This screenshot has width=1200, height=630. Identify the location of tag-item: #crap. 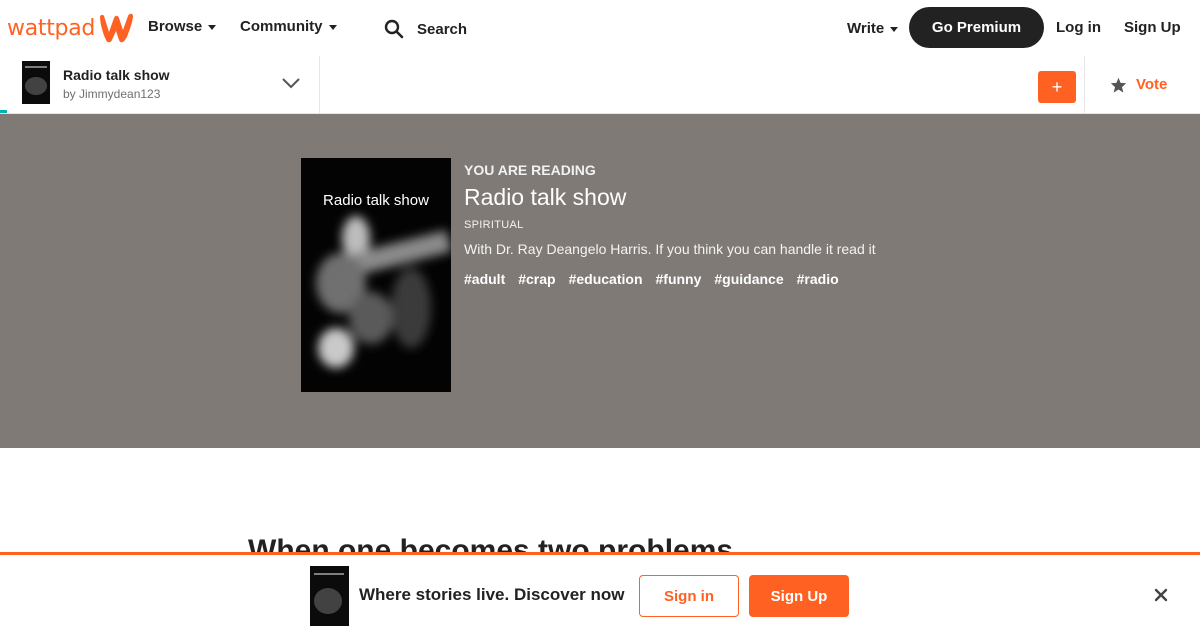
(536, 279).